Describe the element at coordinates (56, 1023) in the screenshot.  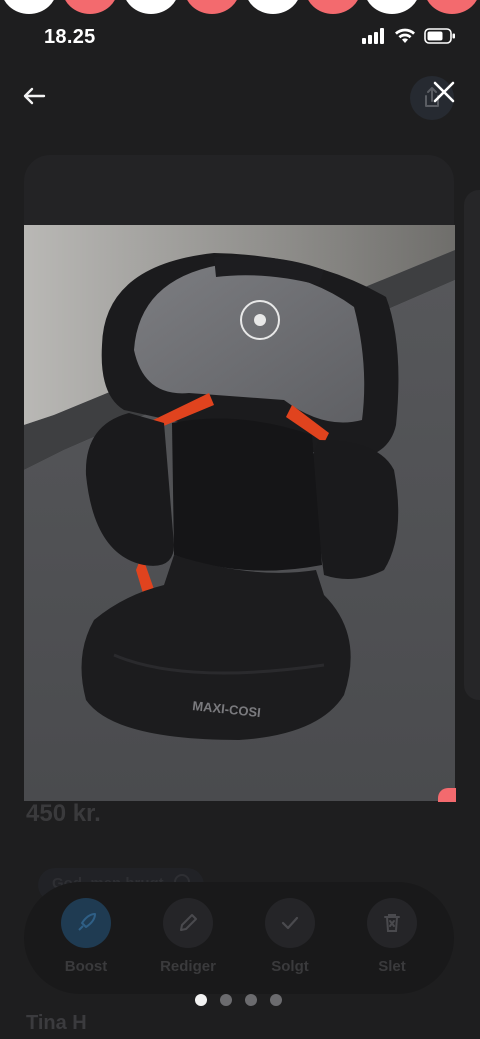
I see `seller-name: Tina H` at that location.